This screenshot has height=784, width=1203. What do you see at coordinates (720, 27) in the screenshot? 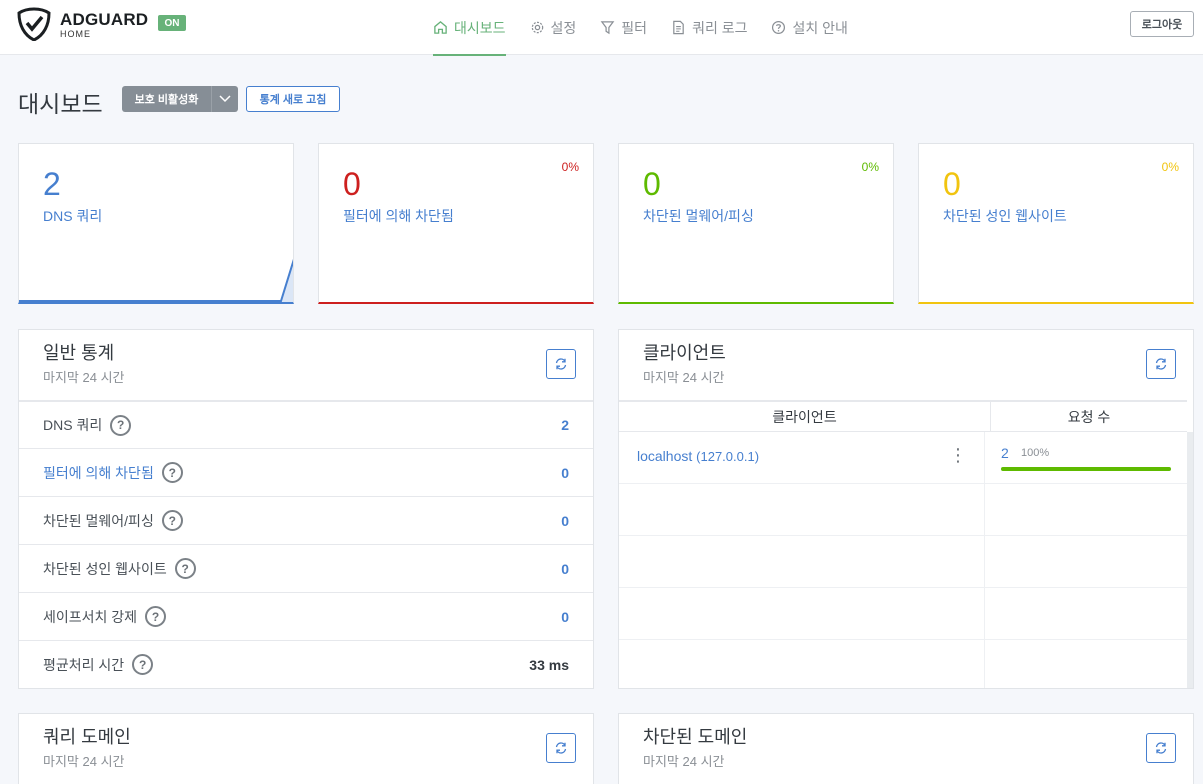
I see `nav-query-log-label: 쿼리 로그` at bounding box center [720, 27].